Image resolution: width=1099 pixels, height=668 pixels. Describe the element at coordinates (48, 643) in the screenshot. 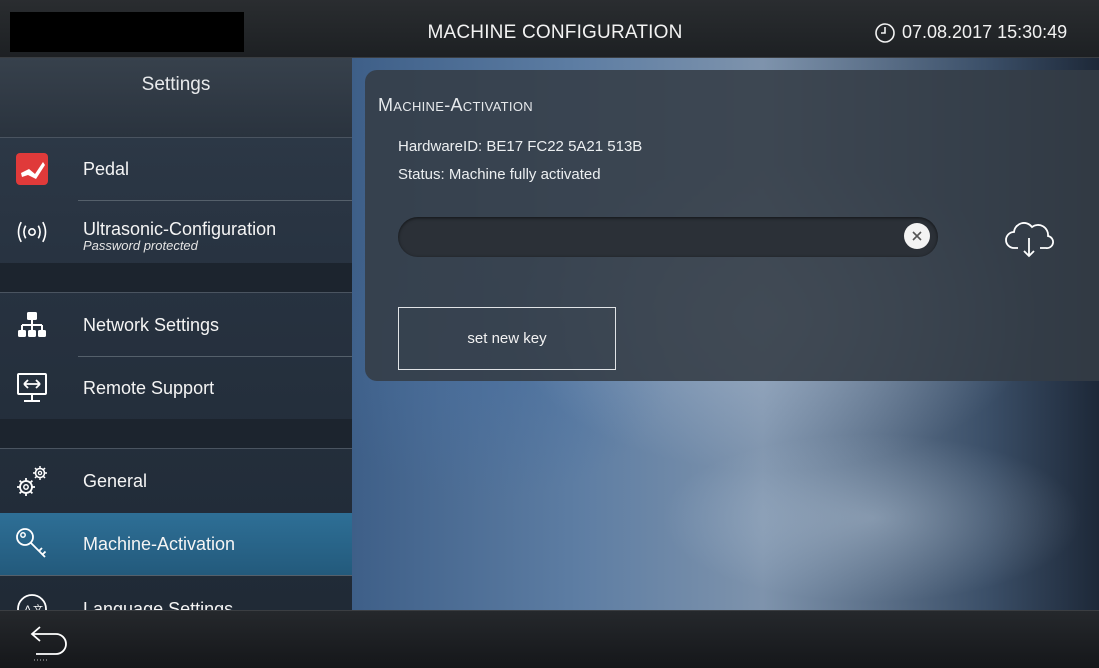

I see `back-arrow-icon` at that location.